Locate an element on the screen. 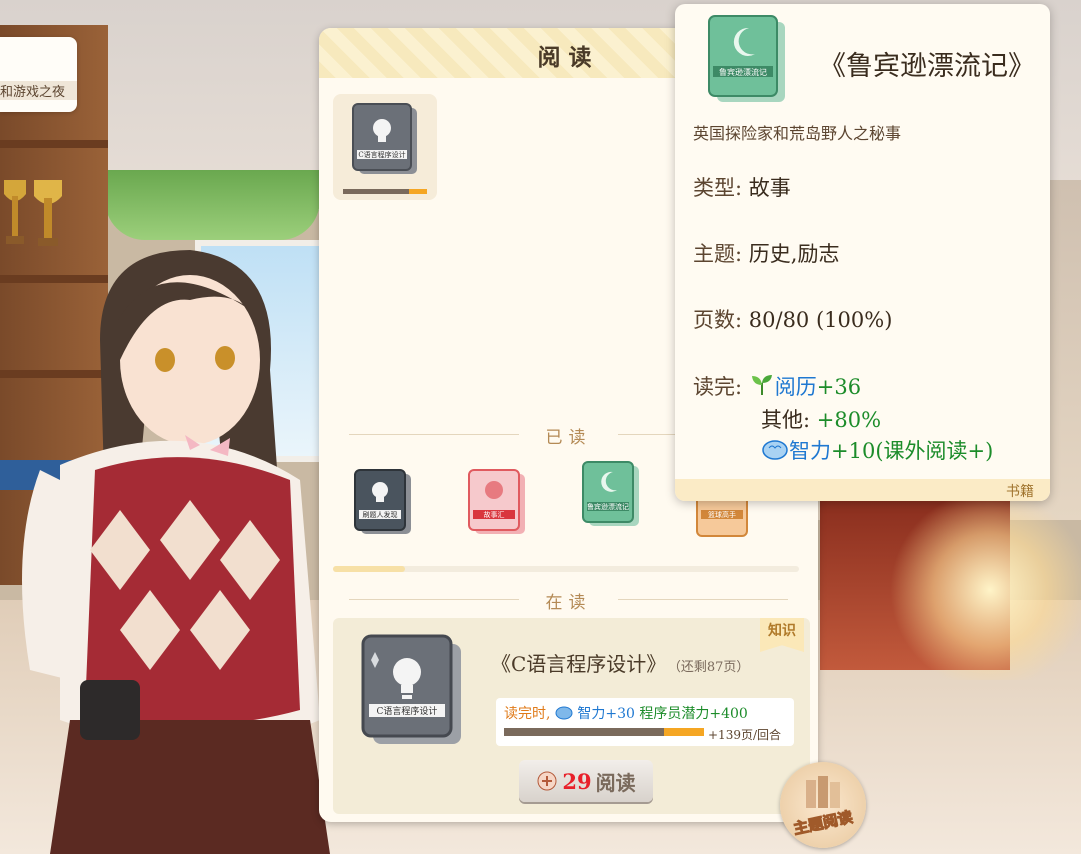 Image resolution: width=1081 pixels, height=854 pixels. reward-exp-name: 阅历 is located at coordinates (795, 387).